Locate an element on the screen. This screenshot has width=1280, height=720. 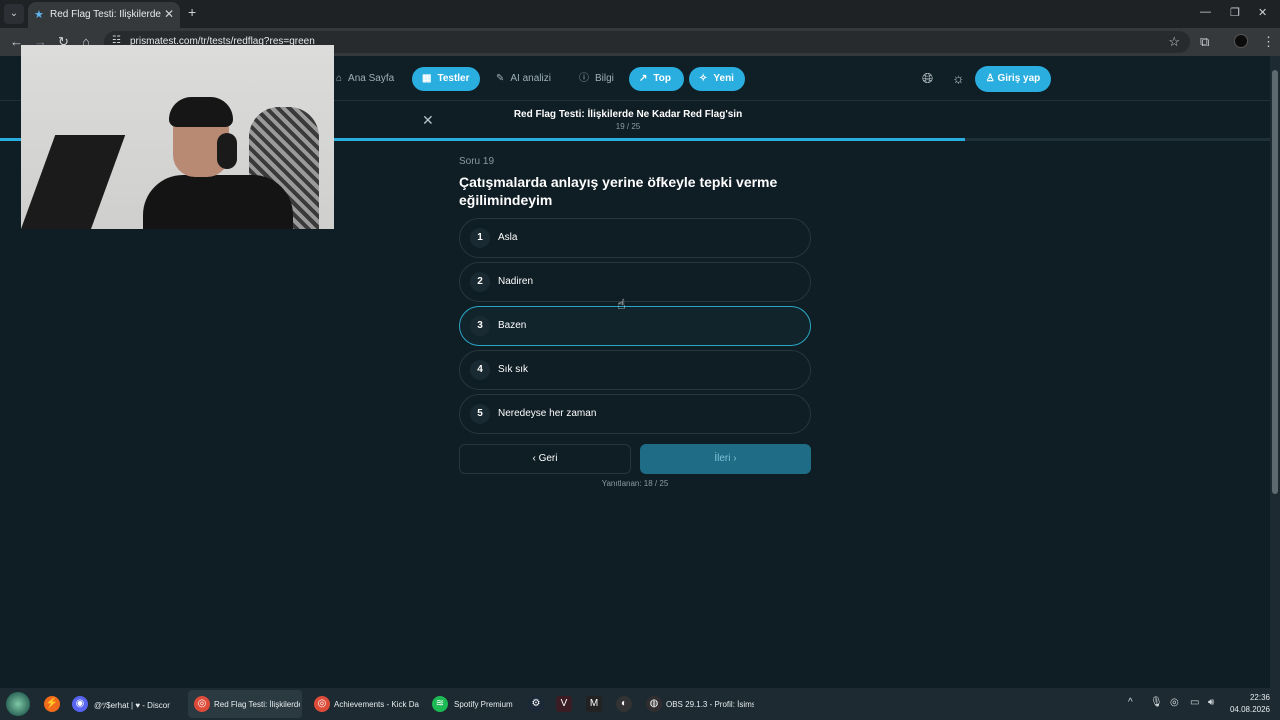
next-button: İleri › is located at coordinates (725, 459).